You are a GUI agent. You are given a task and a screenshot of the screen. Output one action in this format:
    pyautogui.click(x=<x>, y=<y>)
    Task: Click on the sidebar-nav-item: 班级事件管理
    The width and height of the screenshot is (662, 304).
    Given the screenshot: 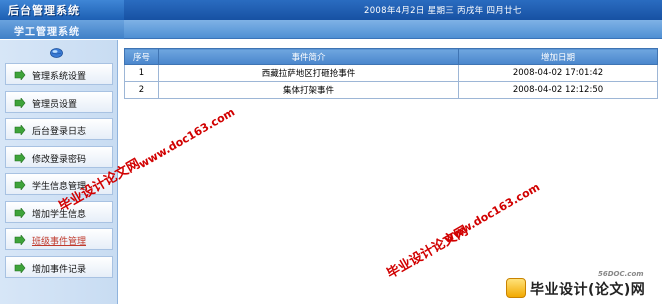 What is the action you would take?
    pyautogui.click(x=59, y=239)
    